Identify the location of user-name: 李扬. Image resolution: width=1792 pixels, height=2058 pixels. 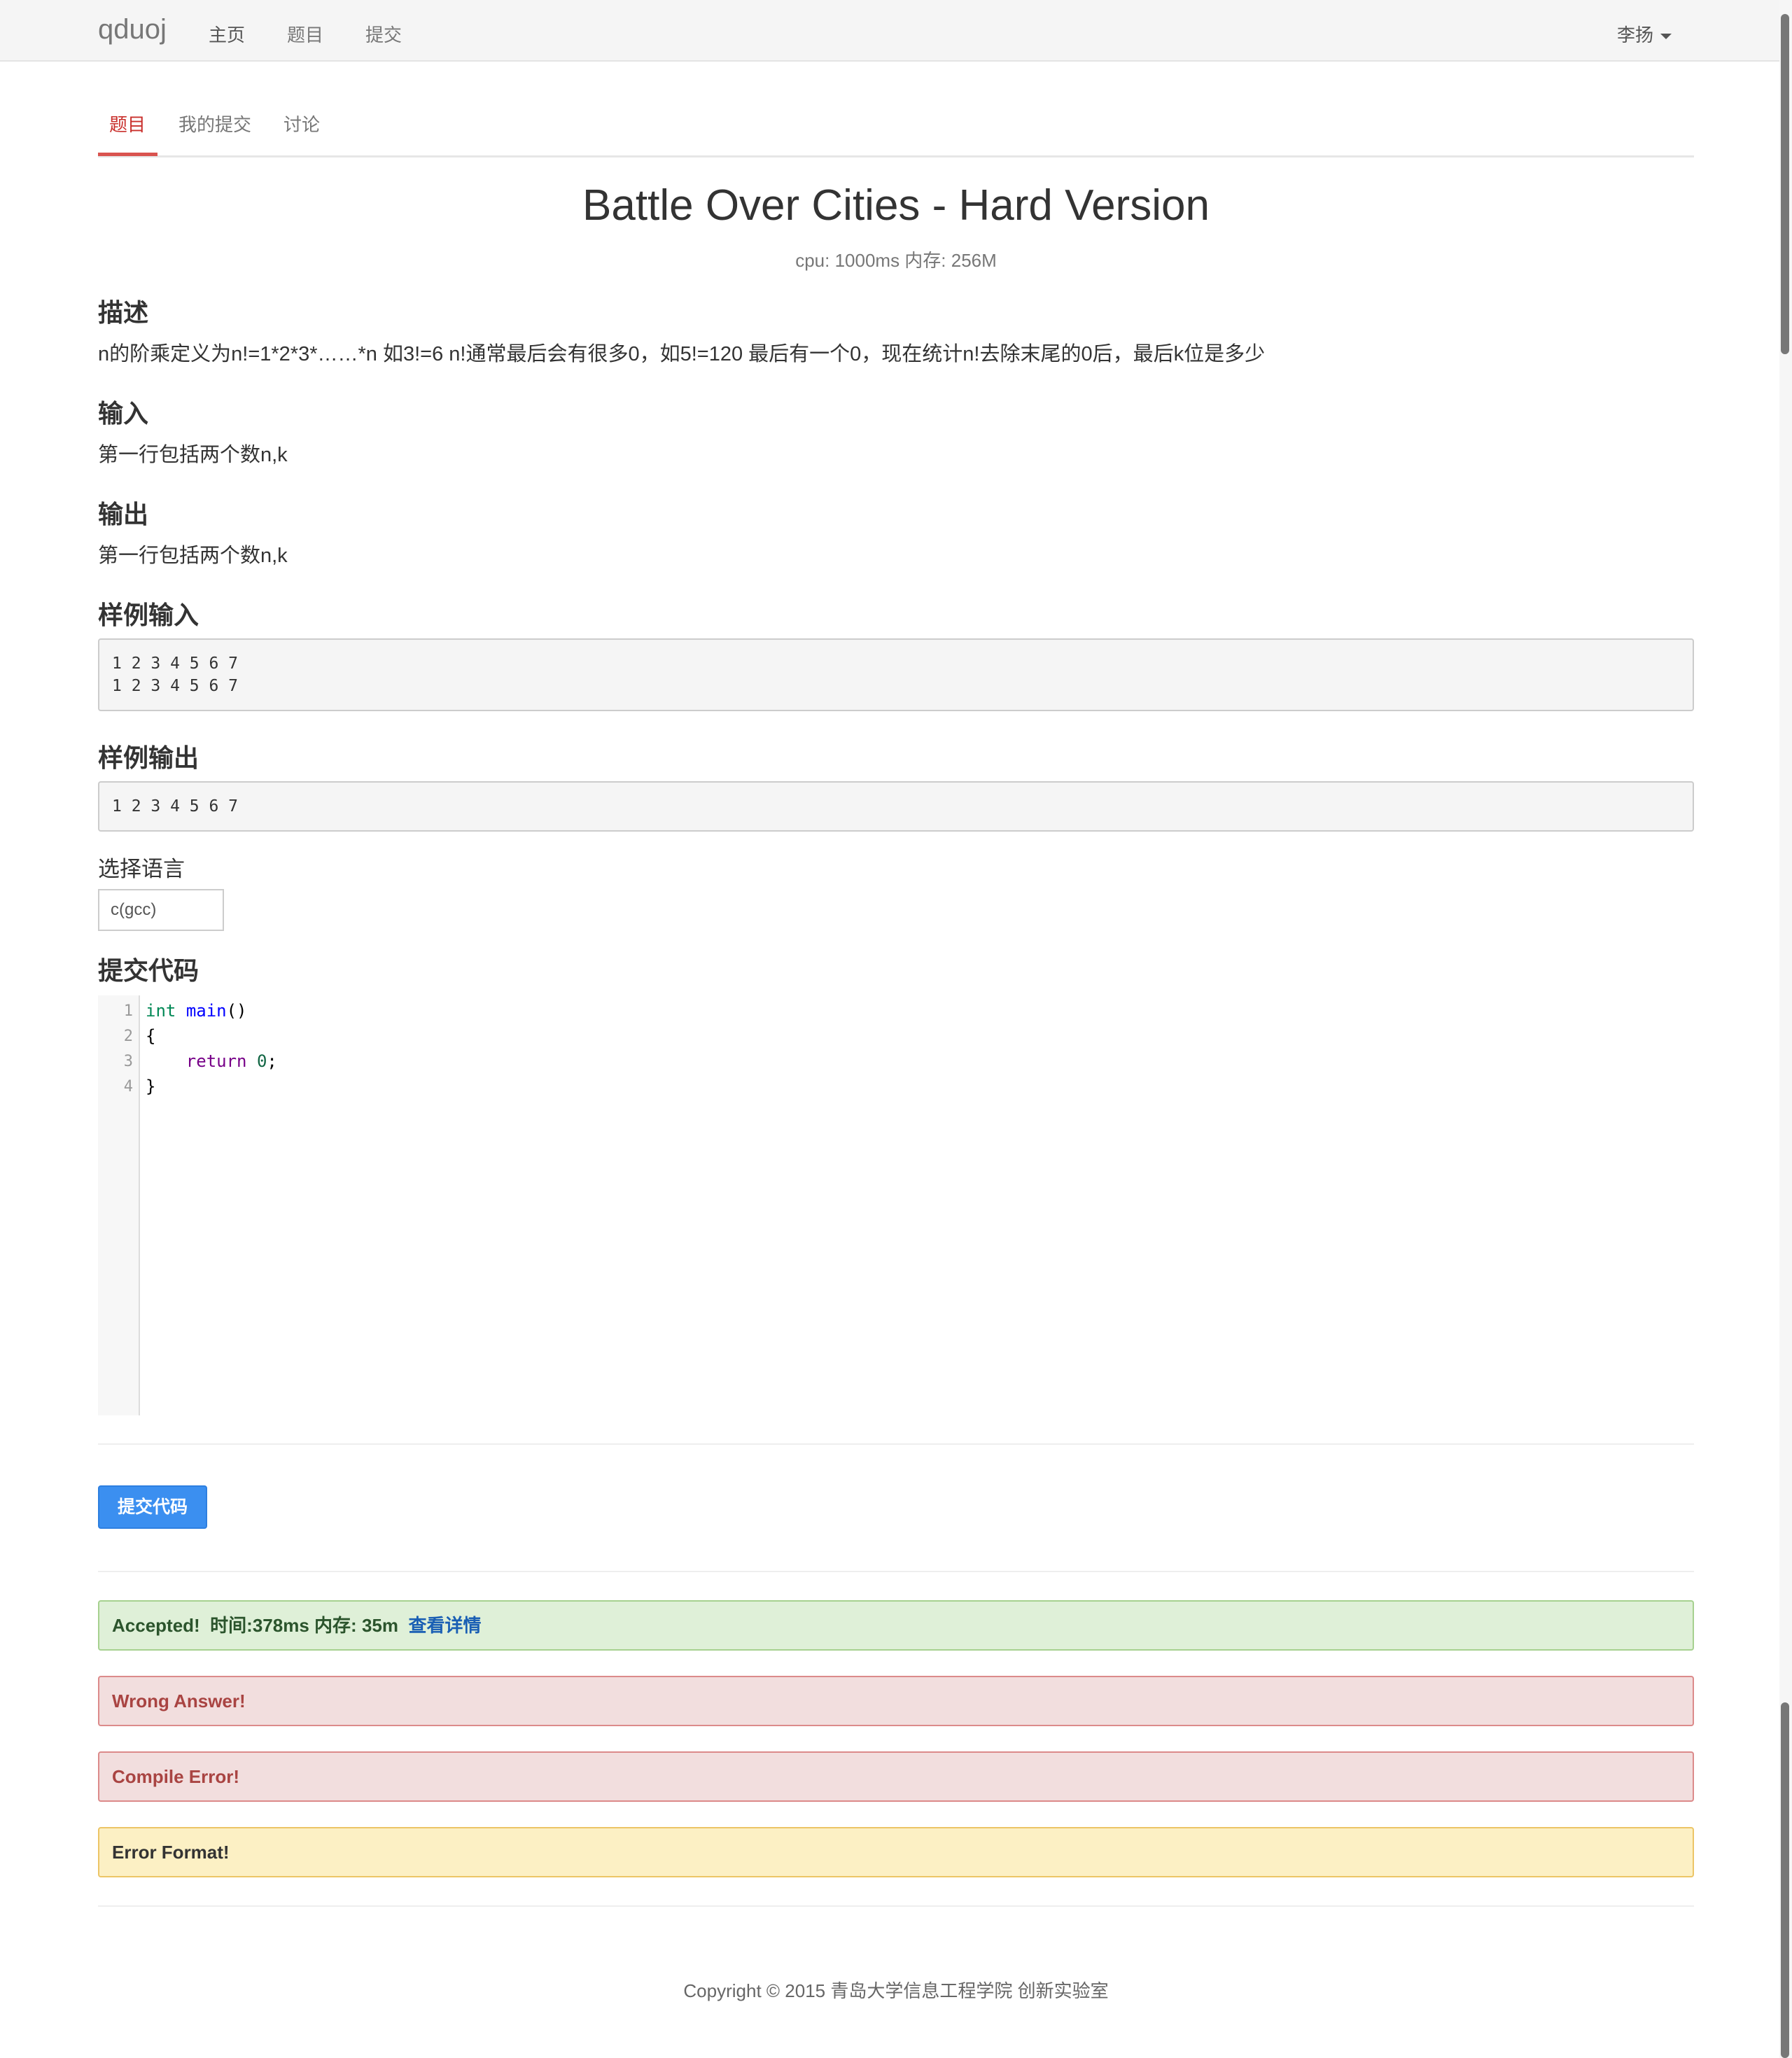
(1635, 35).